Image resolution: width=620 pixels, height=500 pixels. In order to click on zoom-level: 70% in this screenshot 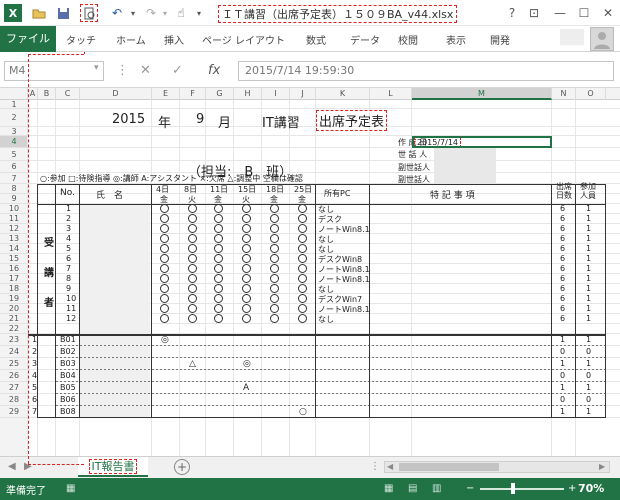, I will do `click(591, 488)`.